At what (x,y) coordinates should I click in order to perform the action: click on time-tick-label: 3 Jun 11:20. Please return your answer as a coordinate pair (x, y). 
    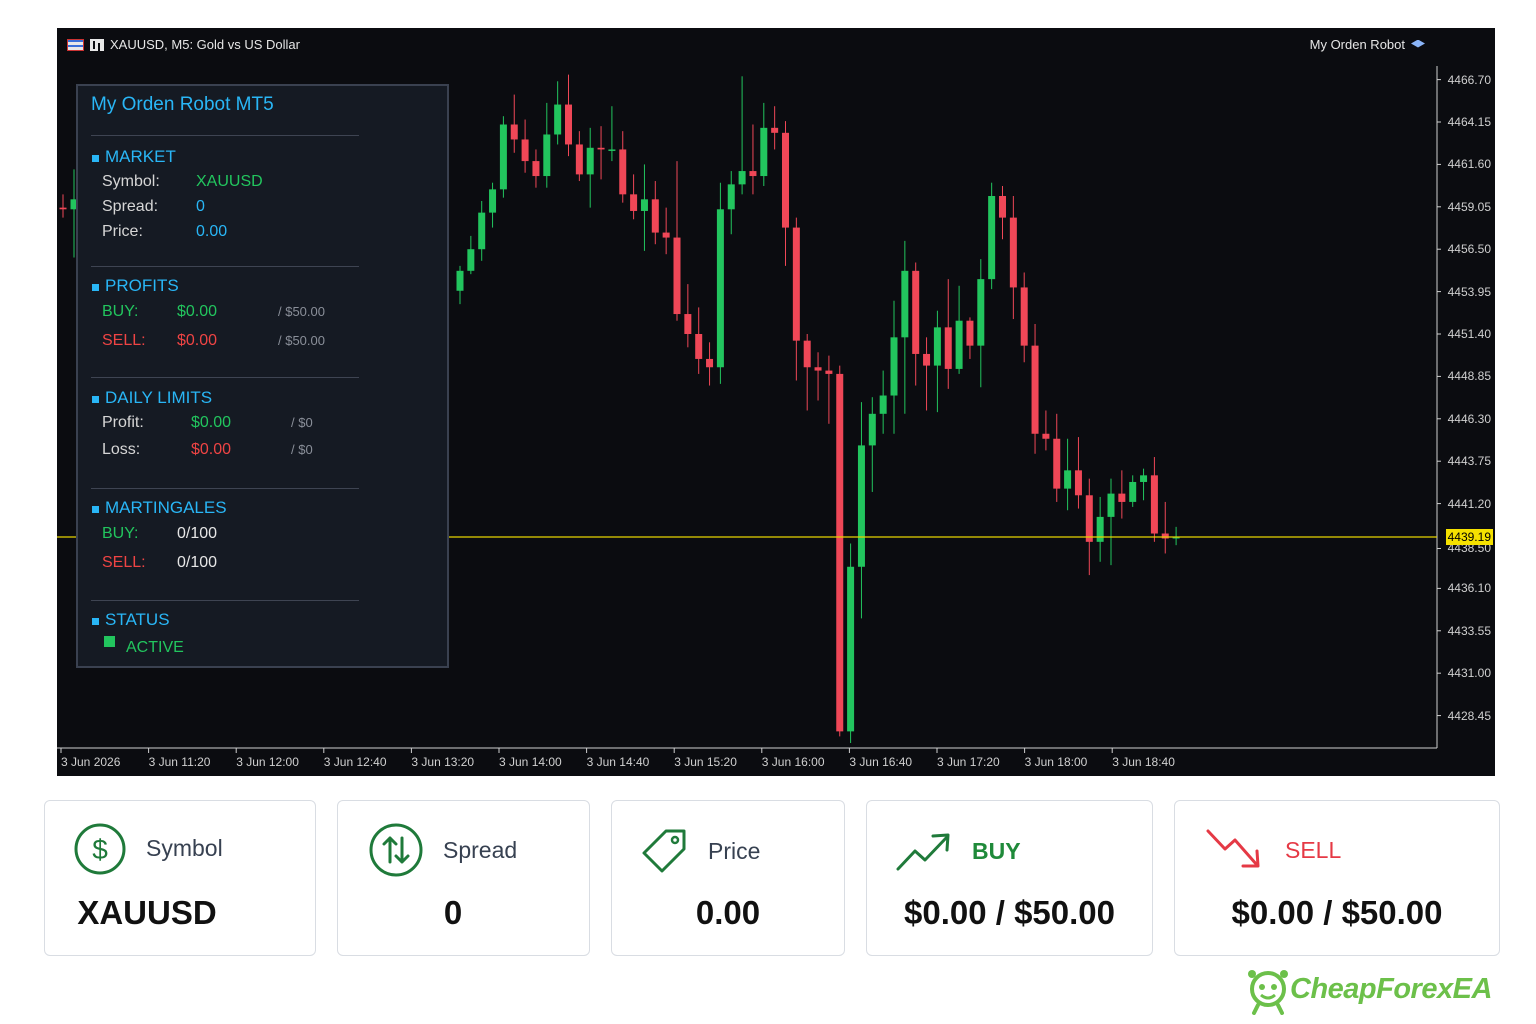
    Looking at the image, I should click on (179, 762).